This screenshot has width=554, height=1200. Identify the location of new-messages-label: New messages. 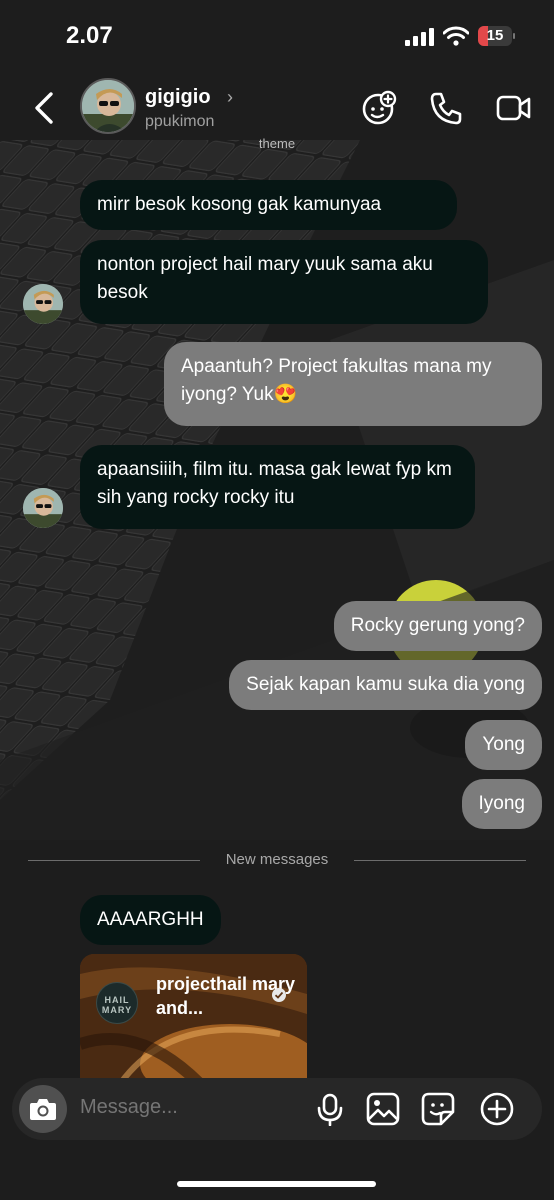
(277, 859).